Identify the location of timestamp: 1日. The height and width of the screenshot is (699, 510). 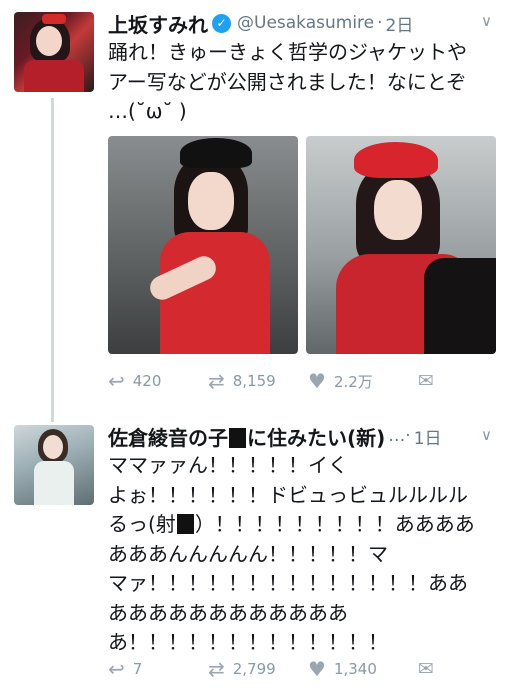
(428, 436).